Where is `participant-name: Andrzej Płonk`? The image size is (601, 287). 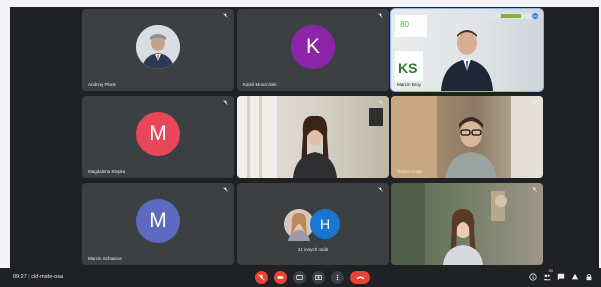
participant-name: Andrzej Płonk is located at coordinates (102, 84).